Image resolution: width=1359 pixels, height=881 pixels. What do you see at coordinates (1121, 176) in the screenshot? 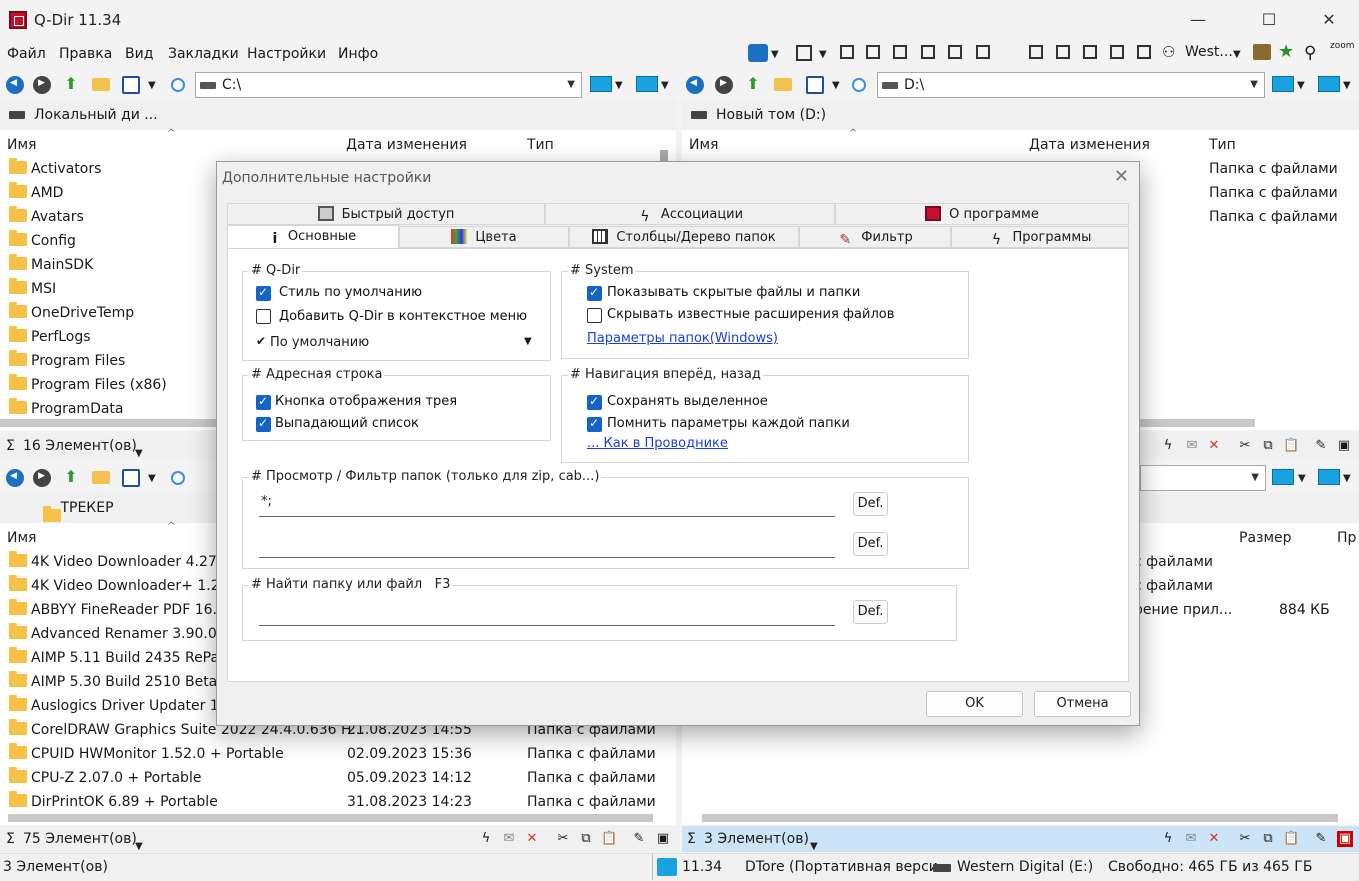
I see `close-icon: ✕` at bounding box center [1121, 176].